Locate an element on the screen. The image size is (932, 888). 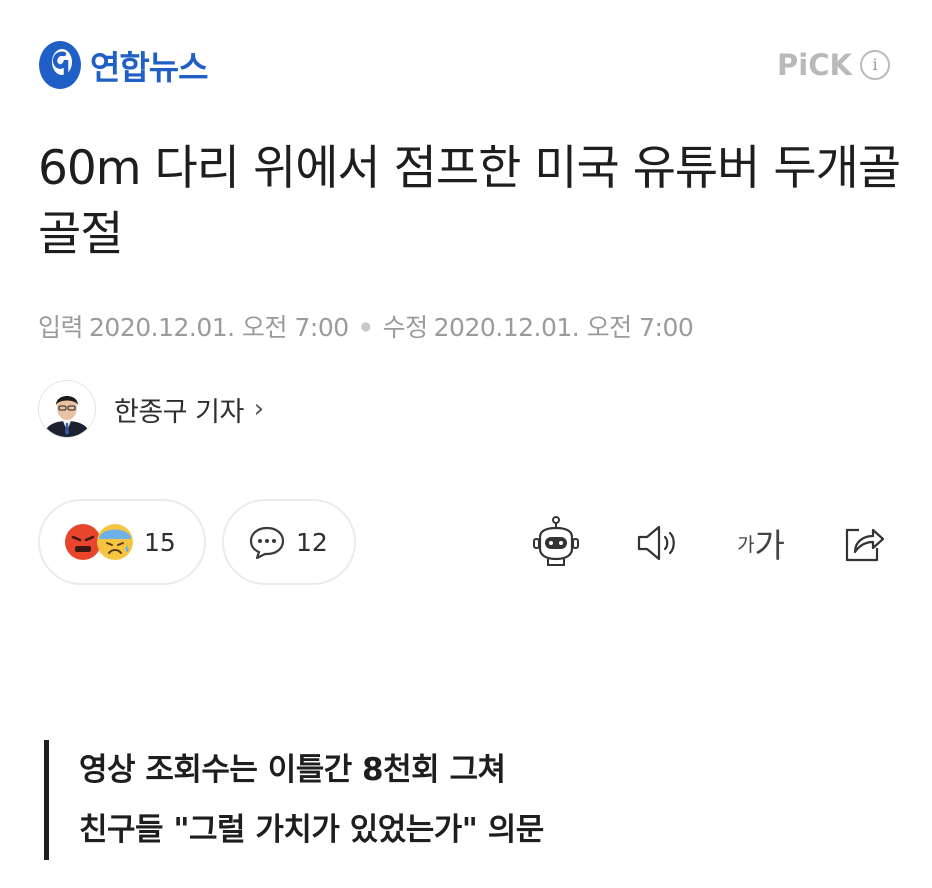
font-size-large: 가 is located at coordinates (769, 545).